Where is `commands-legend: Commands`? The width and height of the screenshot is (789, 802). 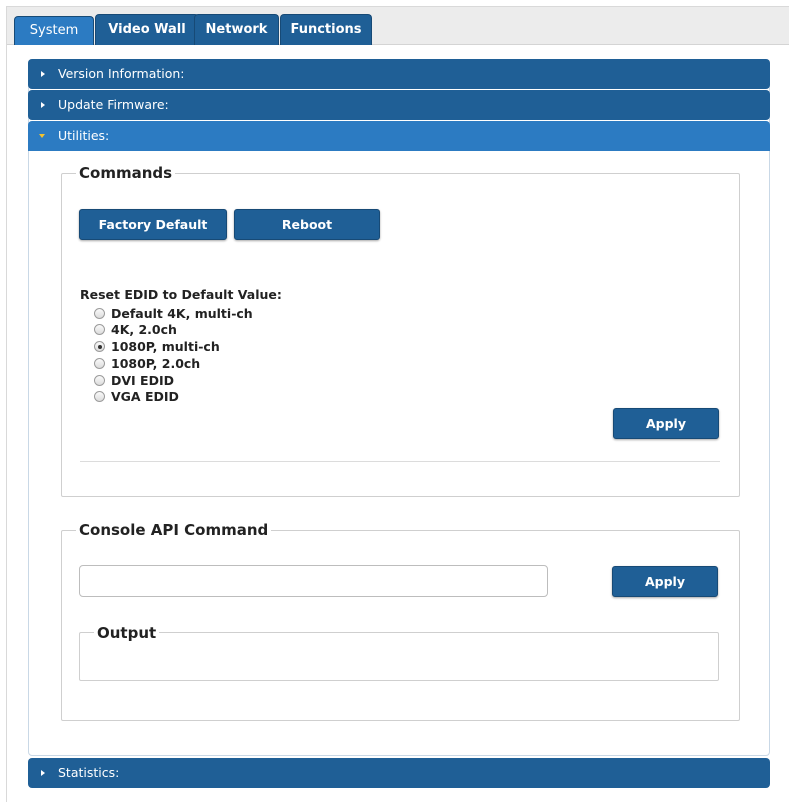 commands-legend: Commands is located at coordinates (126, 173).